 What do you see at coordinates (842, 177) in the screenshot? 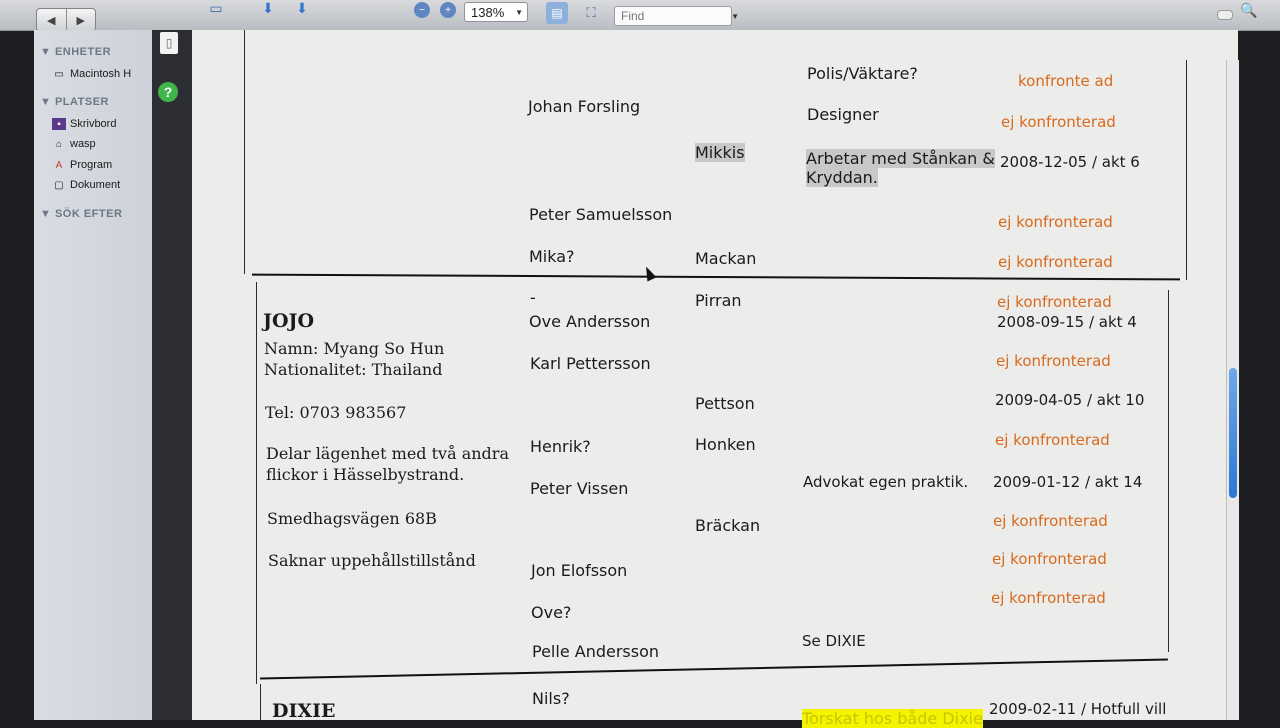
I see `note-highlighted: Kryddan.` at bounding box center [842, 177].